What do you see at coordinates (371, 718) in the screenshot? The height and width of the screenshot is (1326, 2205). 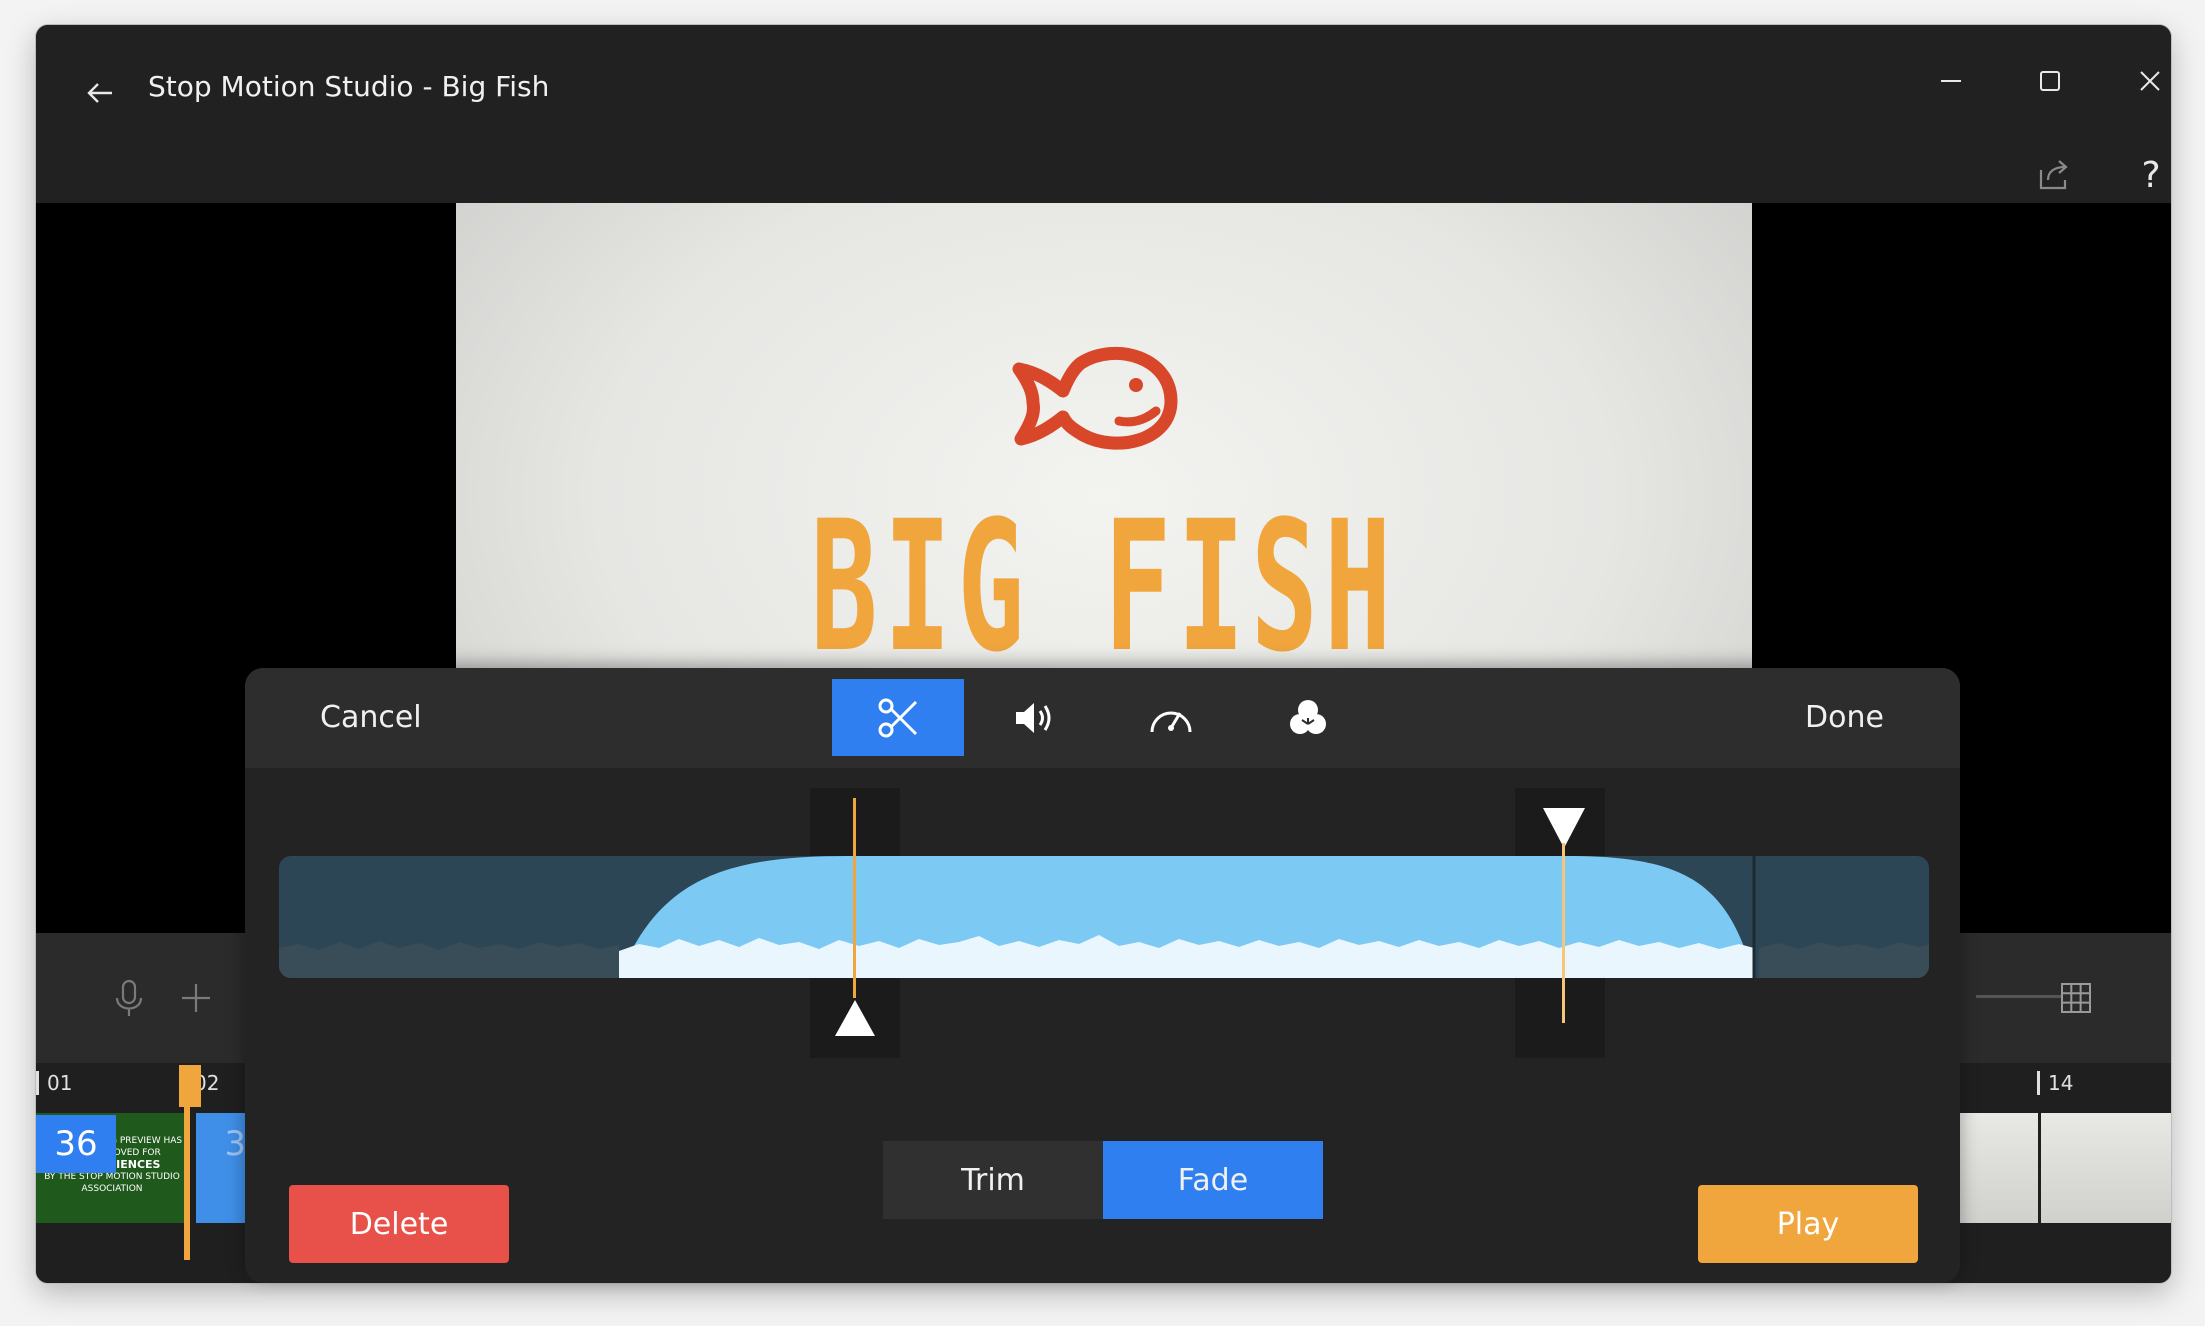 I see `cancel-button: Cancel` at bounding box center [371, 718].